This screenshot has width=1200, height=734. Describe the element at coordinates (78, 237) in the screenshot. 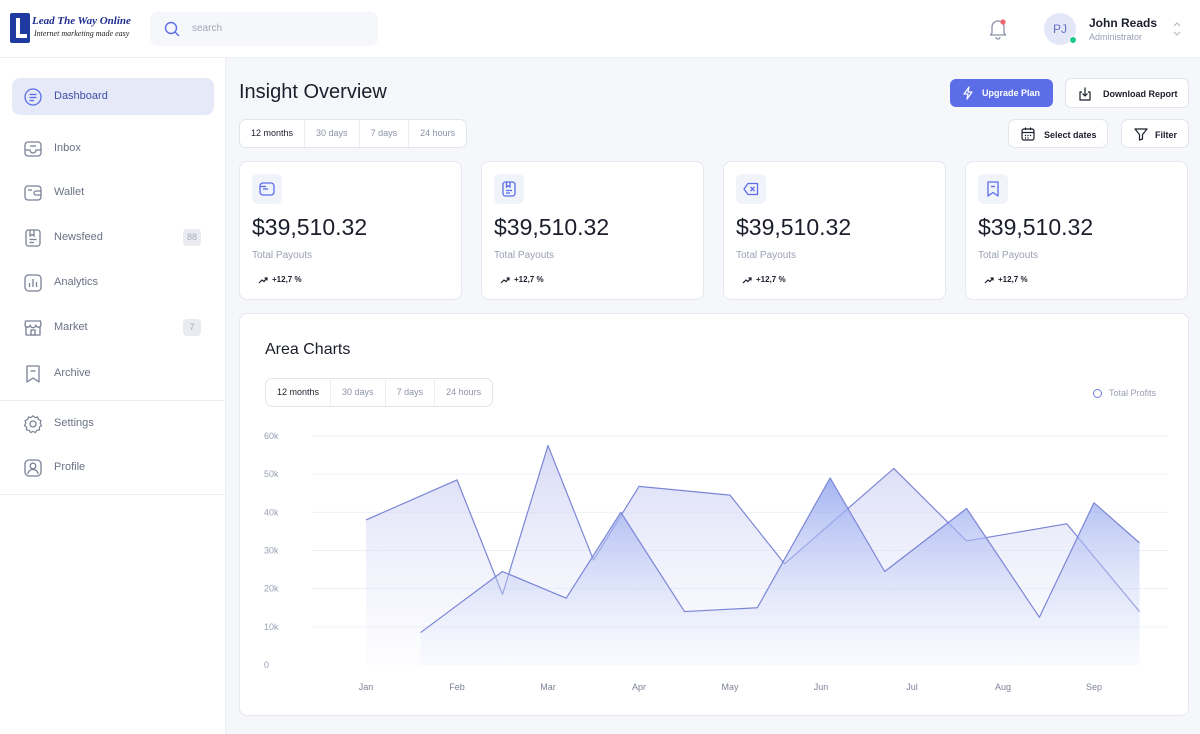

I see `sidebar-item-label: Newsfeed` at that location.